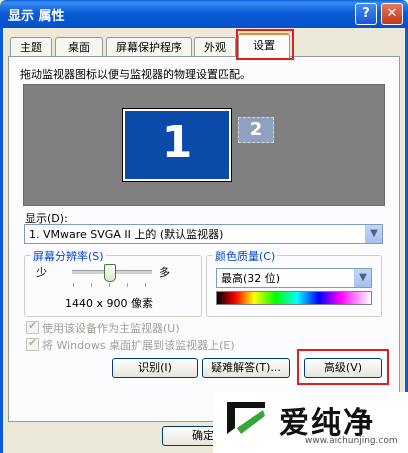 The width and height of the screenshot is (408, 453). I want to click on monitor-2-label: 2, so click(256, 129).